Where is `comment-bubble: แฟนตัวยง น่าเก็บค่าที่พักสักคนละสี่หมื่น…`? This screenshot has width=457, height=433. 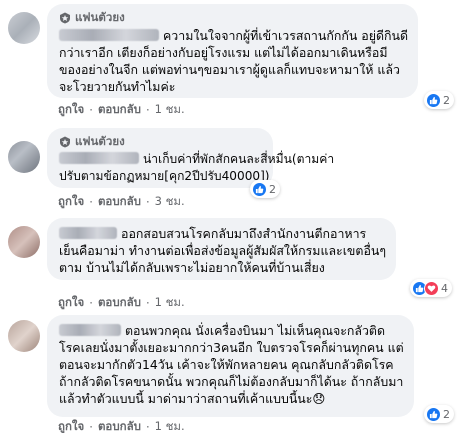 comment-bubble: แฟนตัวยง น่าเก็บค่าที่พักสักคนละสี่หมื่น… is located at coordinates (191, 158).